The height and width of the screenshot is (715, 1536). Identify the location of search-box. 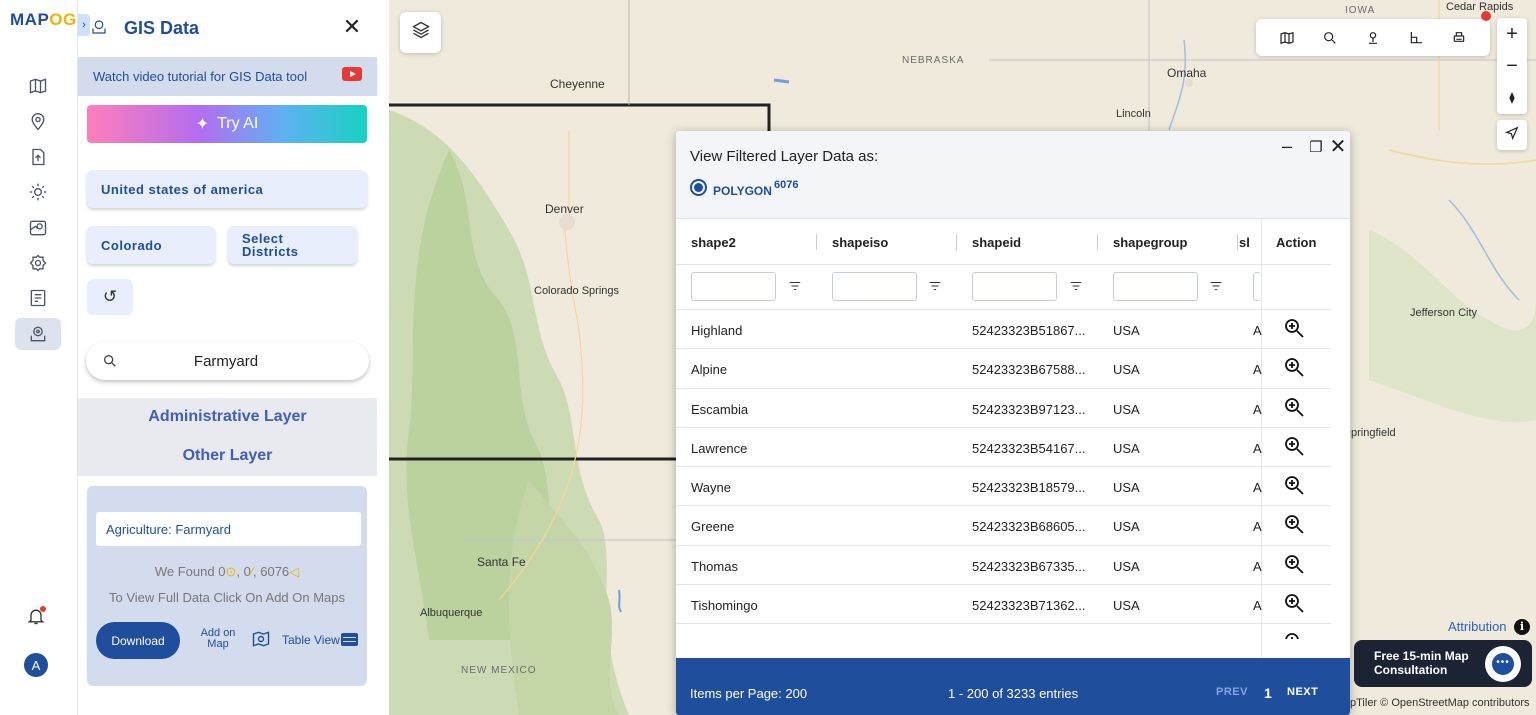
(227, 361).